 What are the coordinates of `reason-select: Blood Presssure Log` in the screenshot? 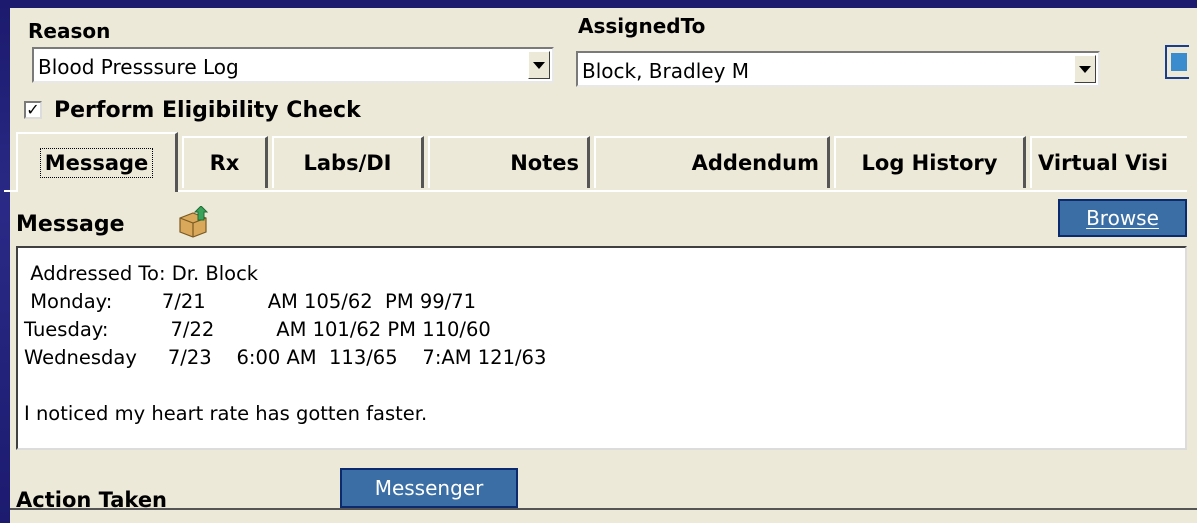 It's located at (293, 65).